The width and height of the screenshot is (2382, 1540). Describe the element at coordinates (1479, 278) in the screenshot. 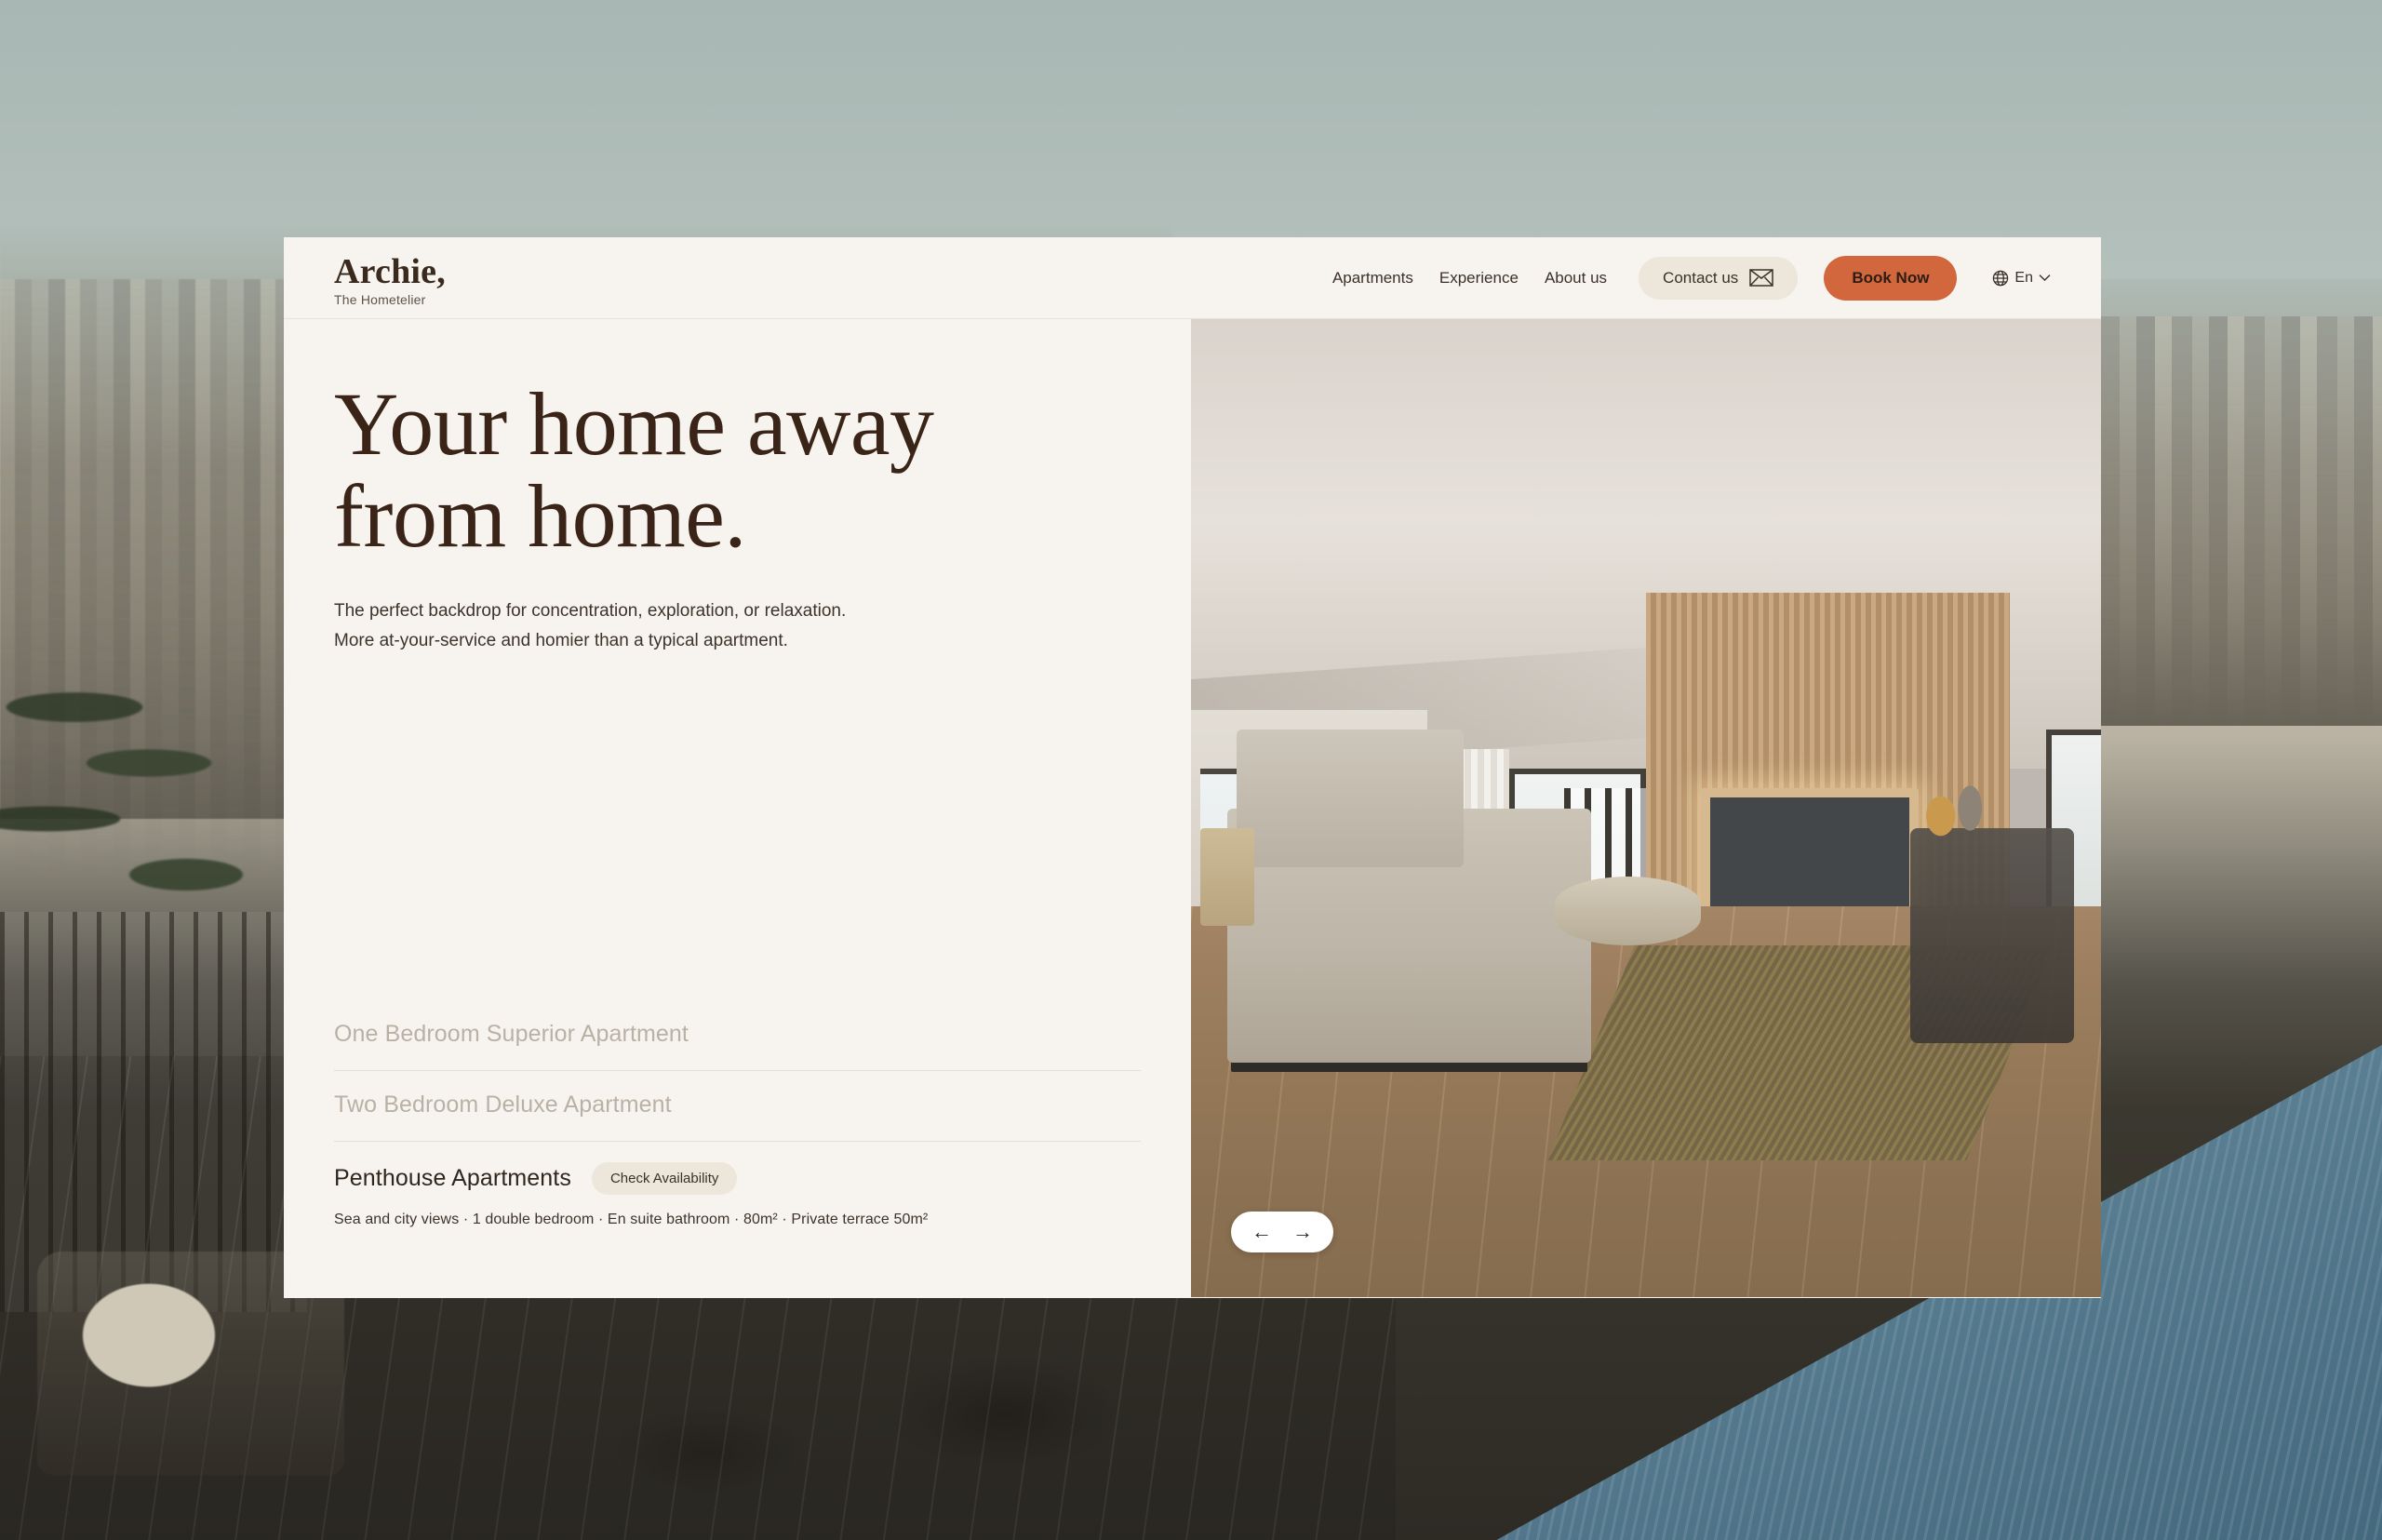

I see `nav-link-experience: Experience` at that location.